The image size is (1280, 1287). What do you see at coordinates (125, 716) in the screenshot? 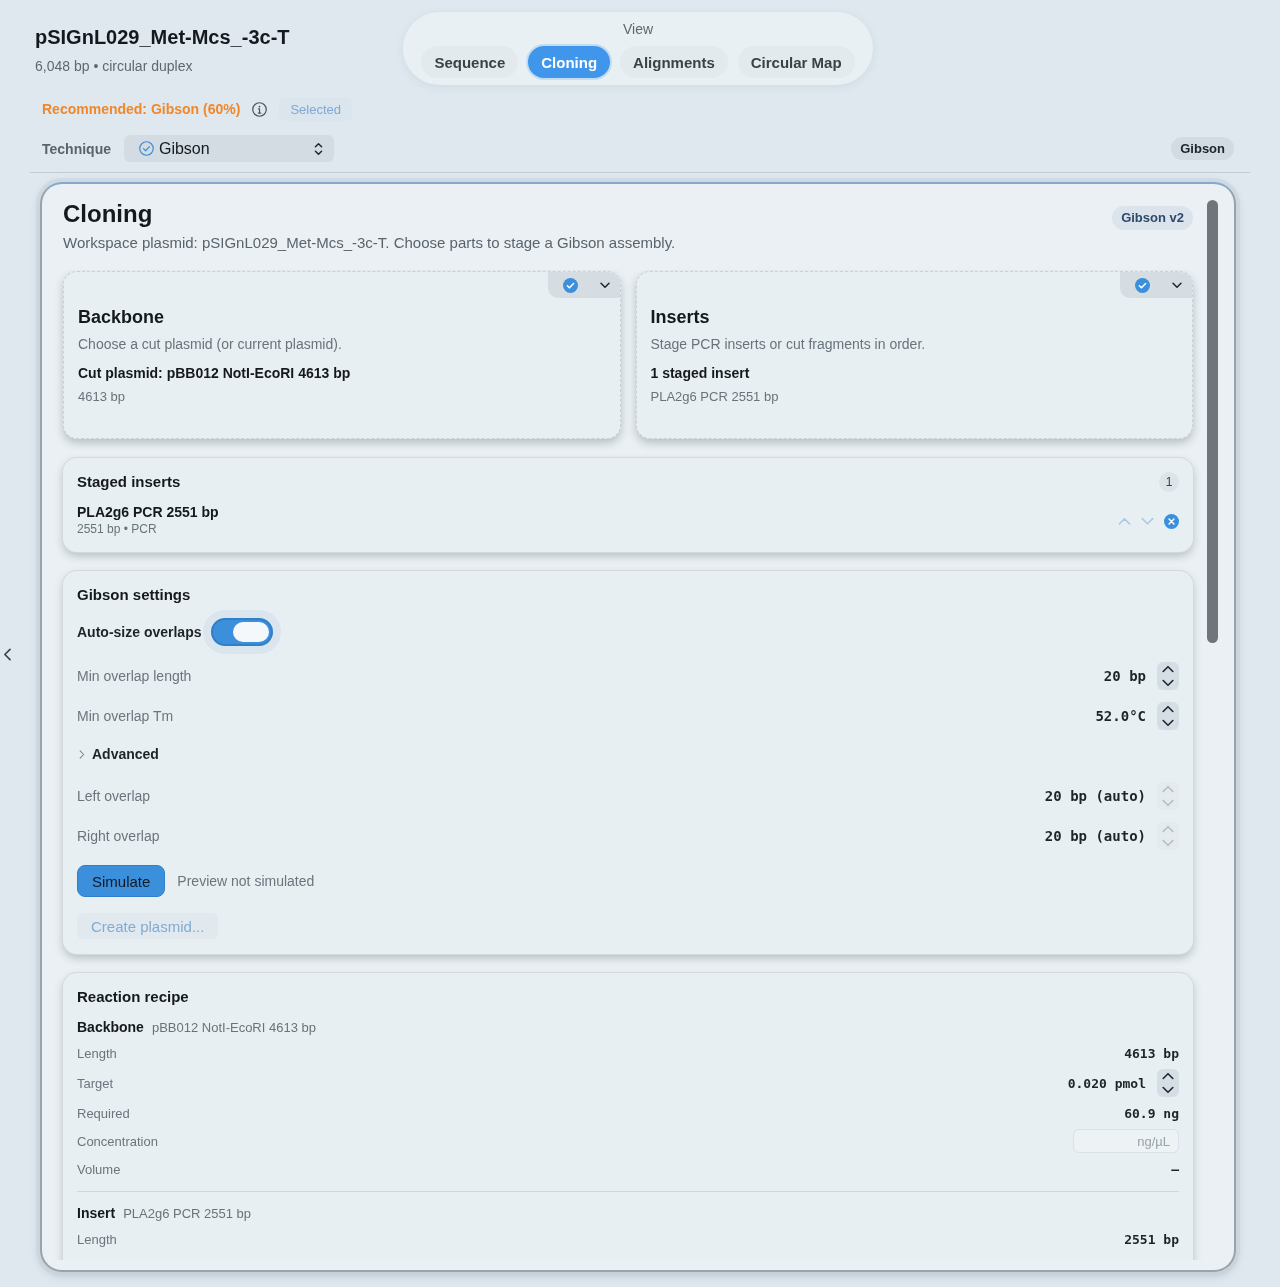
I see `setting-label: Min overlap Tm` at bounding box center [125, 716].